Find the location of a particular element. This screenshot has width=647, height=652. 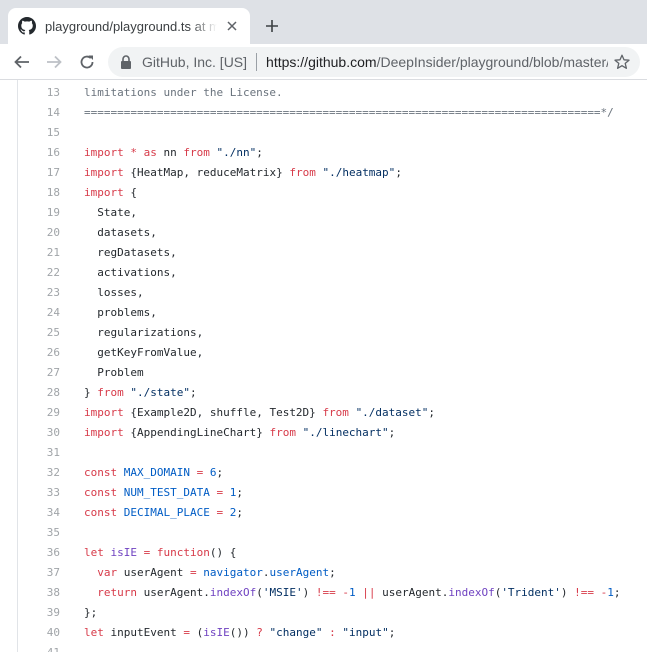

line-number: 33 is located at coordinates (39, 492).